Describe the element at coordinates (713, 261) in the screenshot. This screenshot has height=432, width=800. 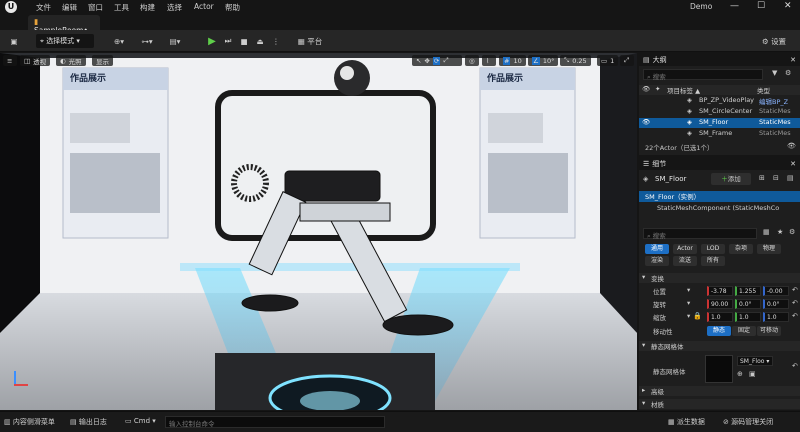
I see `filter-all: 所有` at that location.